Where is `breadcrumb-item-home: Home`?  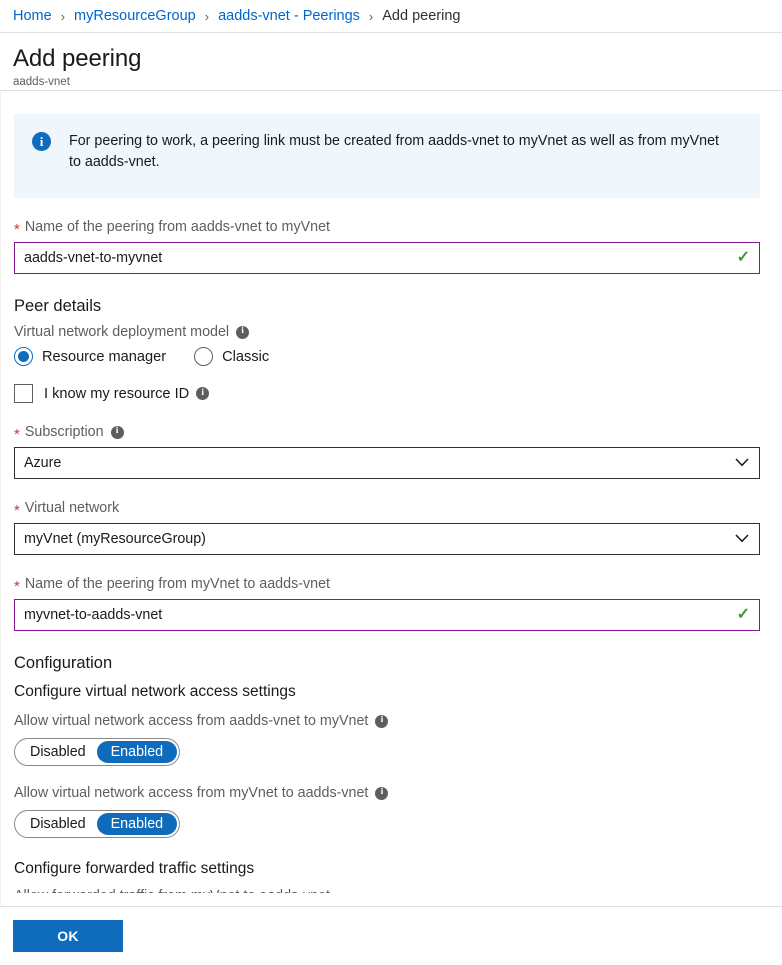 breadcrumb-item-home: Home is located at coordinates (32, 16).